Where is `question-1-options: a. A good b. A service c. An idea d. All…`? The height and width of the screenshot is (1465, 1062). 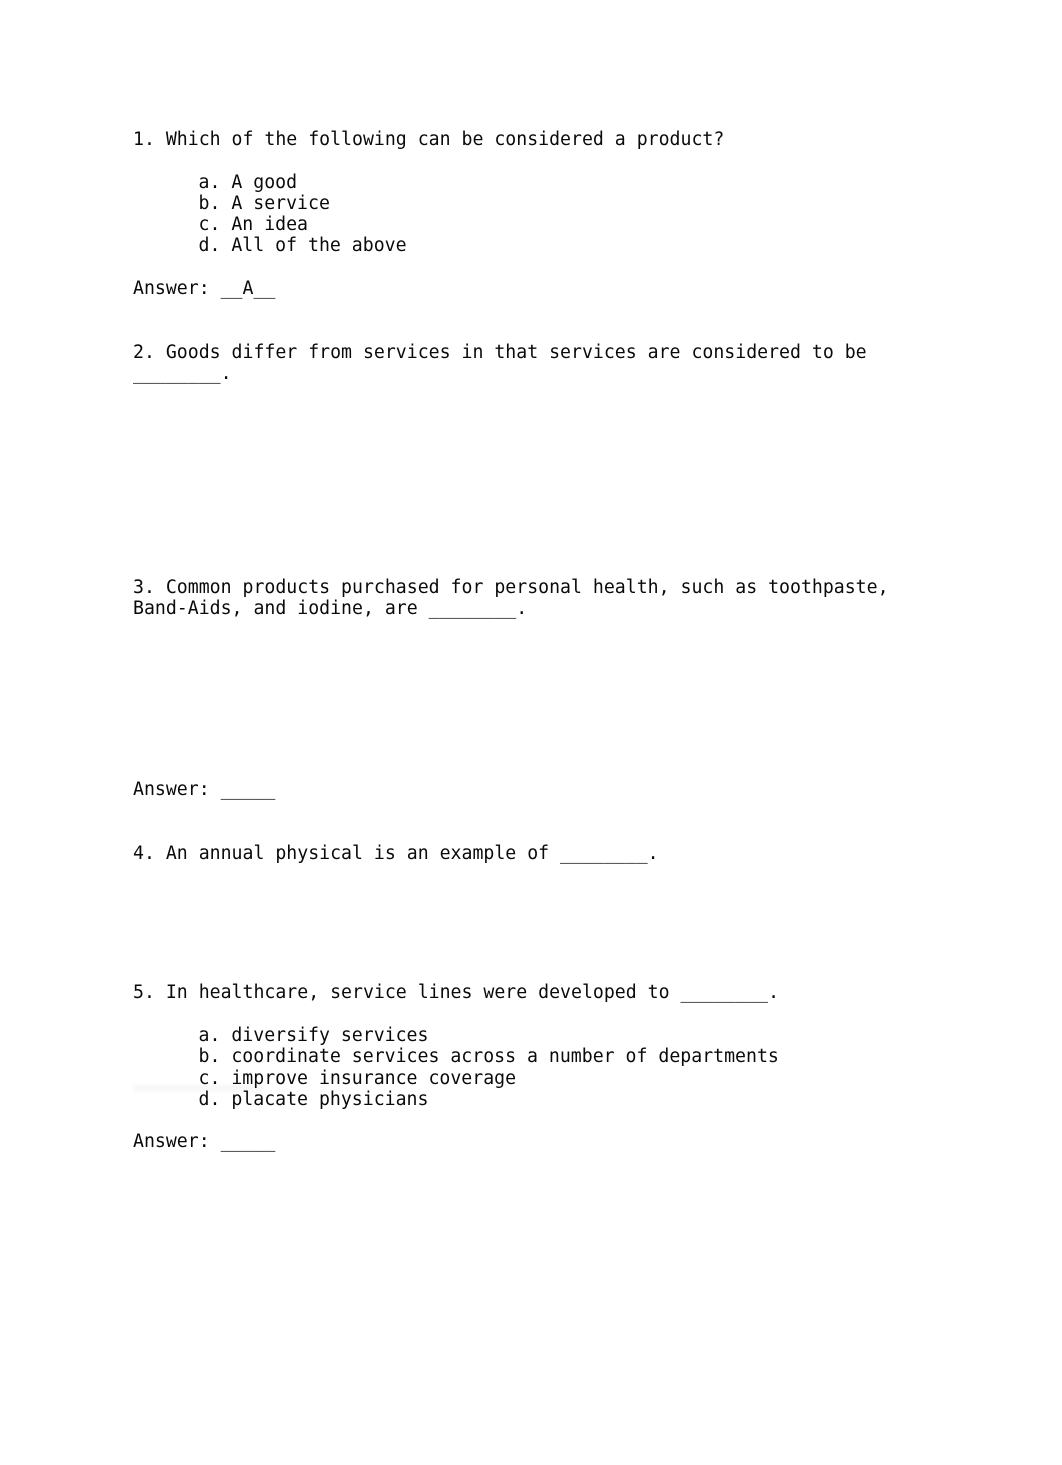
question-1-options: a. A good b. A service c. An idea d. All… is located at coordinates (533, 214).